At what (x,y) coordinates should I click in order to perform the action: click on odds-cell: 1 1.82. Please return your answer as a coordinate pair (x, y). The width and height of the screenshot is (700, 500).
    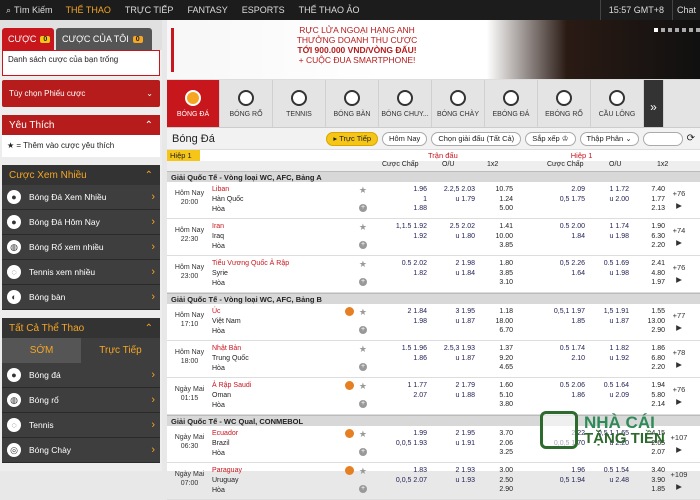
    Looking at the image, I should click on (607, 349).